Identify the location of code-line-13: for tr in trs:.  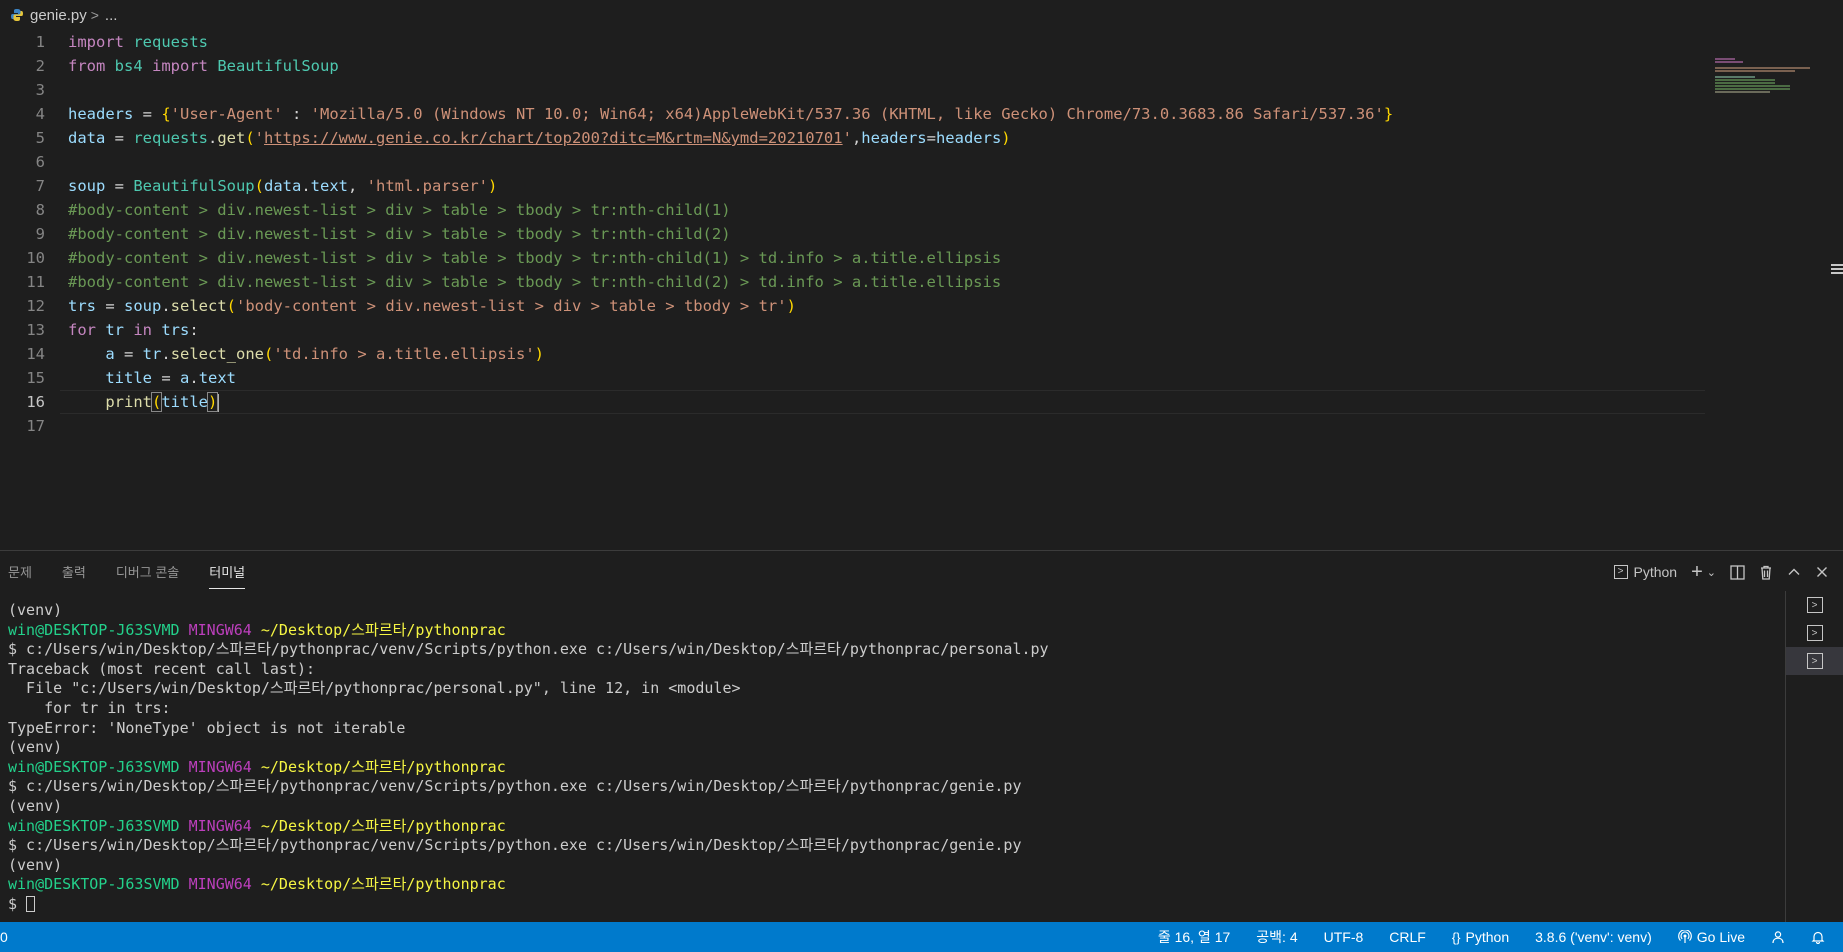
(730, 330).